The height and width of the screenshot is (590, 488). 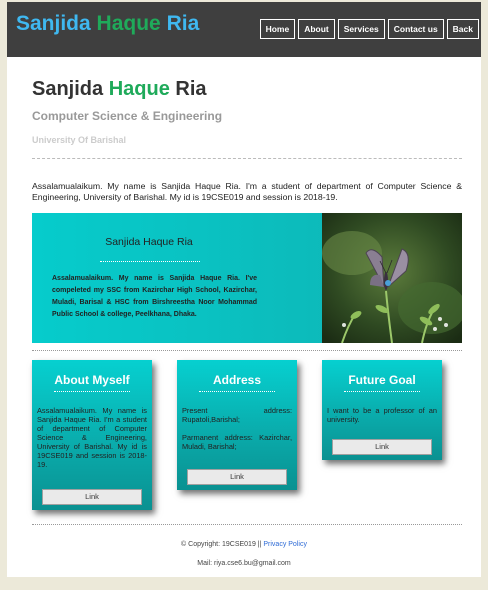 I want to click on goal-link-button: Link, so click(x=382, y=447).